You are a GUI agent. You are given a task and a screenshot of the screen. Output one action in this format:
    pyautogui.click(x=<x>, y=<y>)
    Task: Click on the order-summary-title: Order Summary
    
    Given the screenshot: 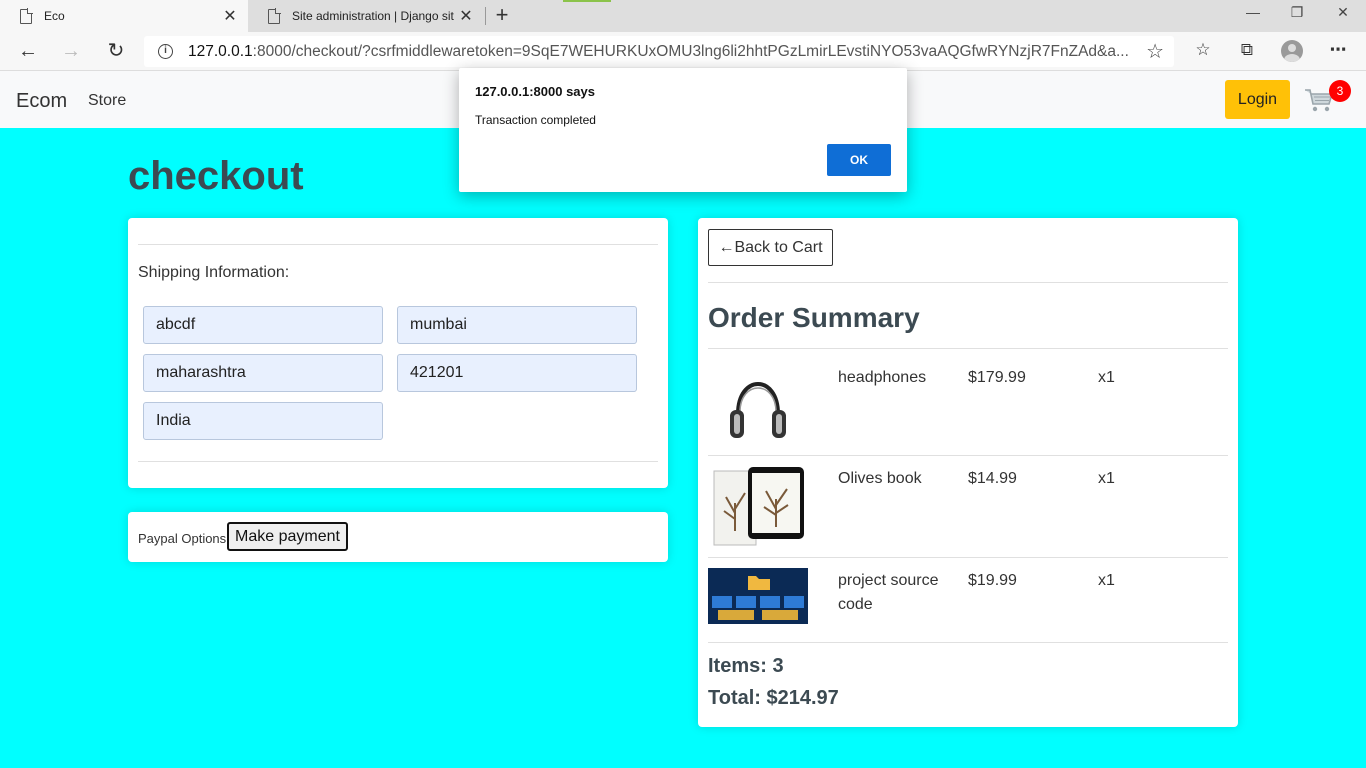 What is the action you would take?
    pyautogui.click(x=814, y=317)
    